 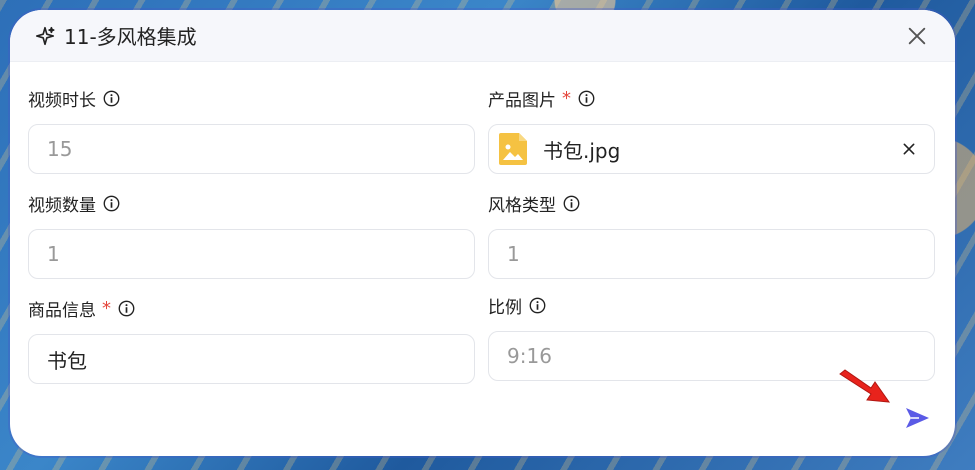 What do you see at coordinates (45, 36) in the screenshot?
I see `sparkle-icon` at bounding box center [45, 36].